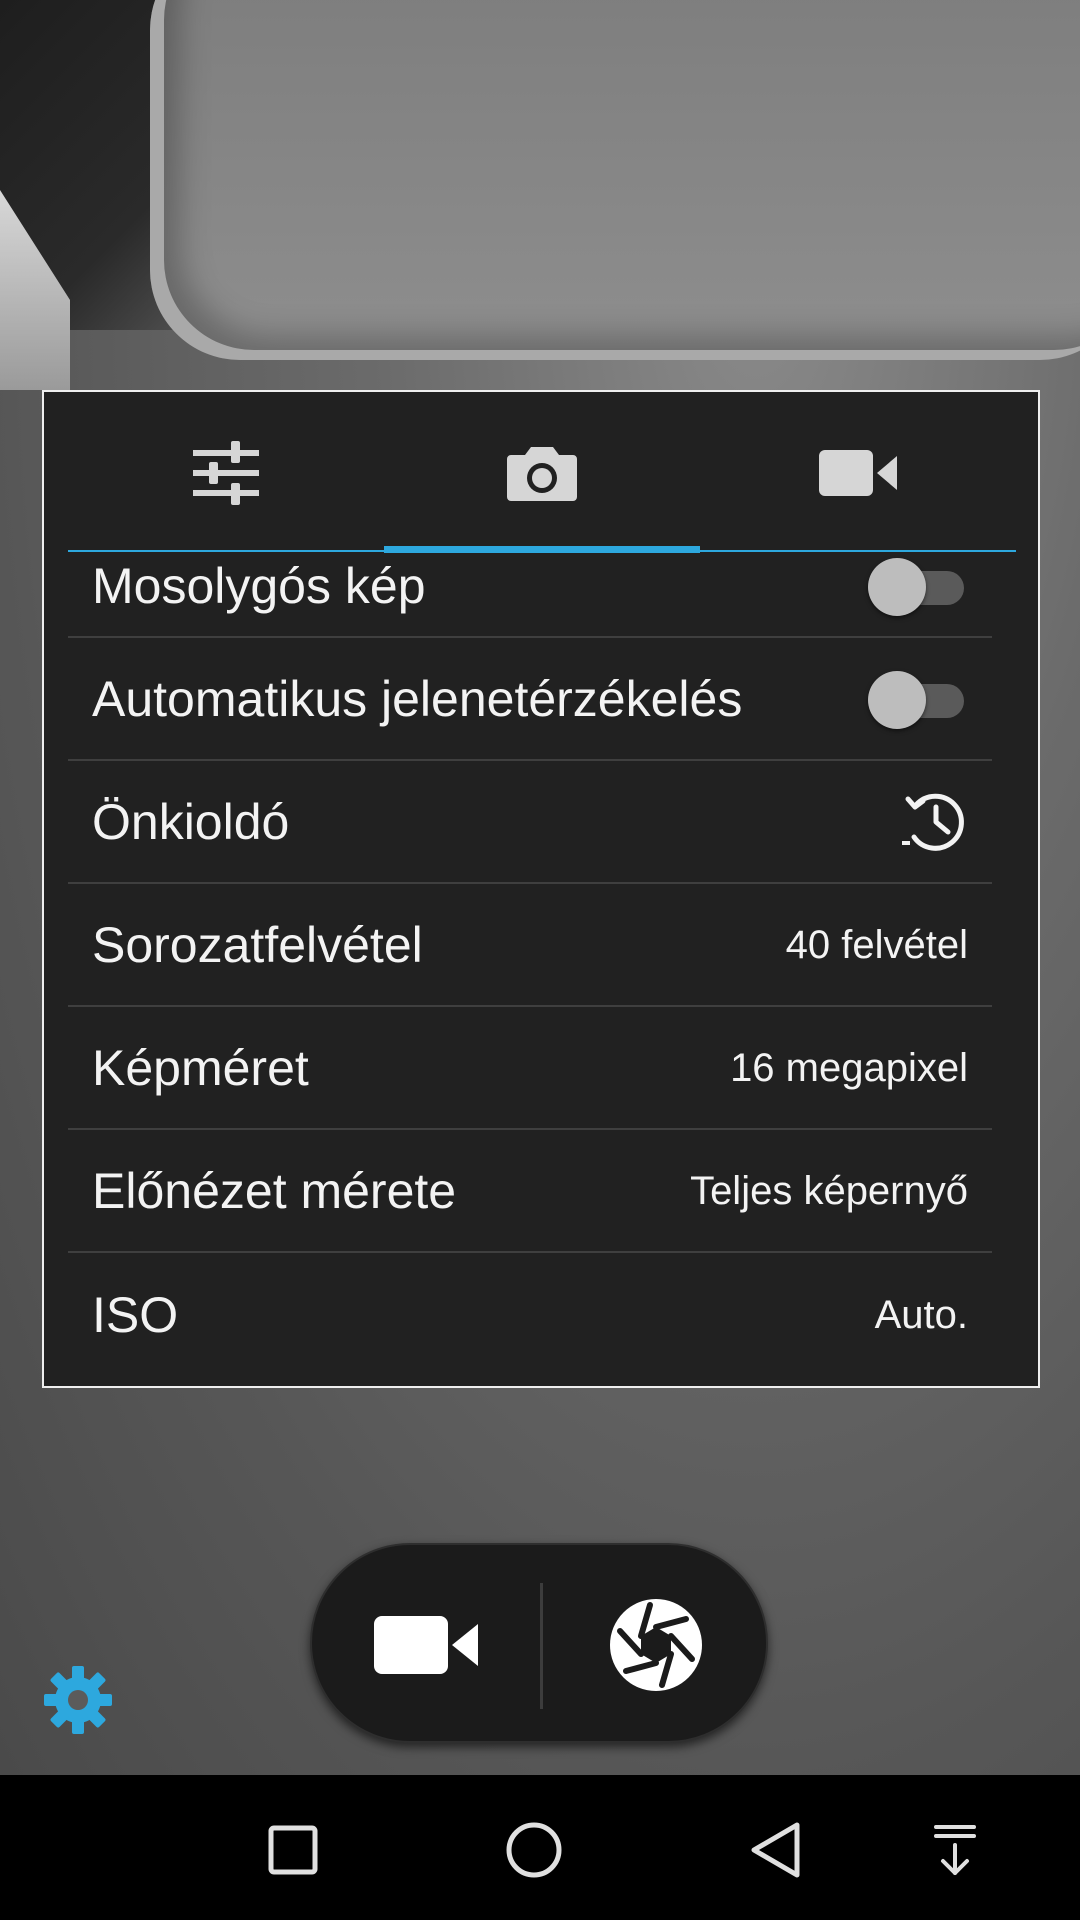 This screenshot has width=1080, height=1920. Describe the element at coordinates (200, 1067) in the screenshot. I see `setting-label: Képméret` at that location.